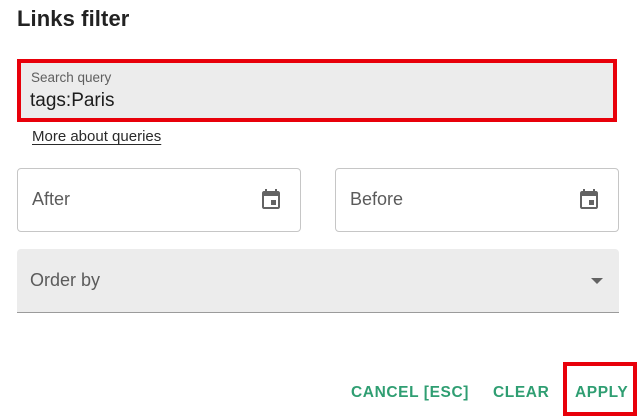  What do you see at coordinates (601, 393) in the screenshot?
I see `apply-button: APPLY` at bounding box center [601, 393].